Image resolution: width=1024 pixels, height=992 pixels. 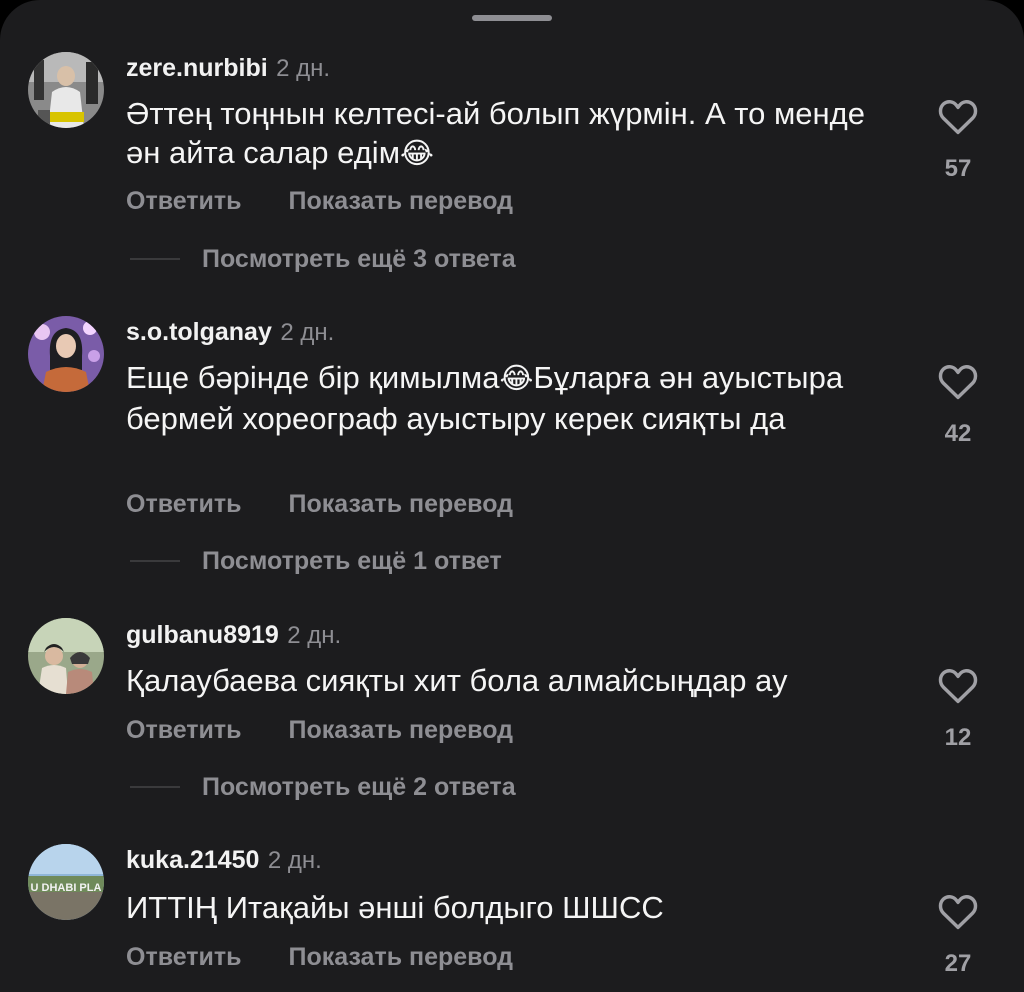 What do you see at coordinates (395, 907) in the screenshot?
I see `comment-text-body: ИТТІҢ Итақайы әнші болдыго ШШСС` at bounding box center [395, 907].